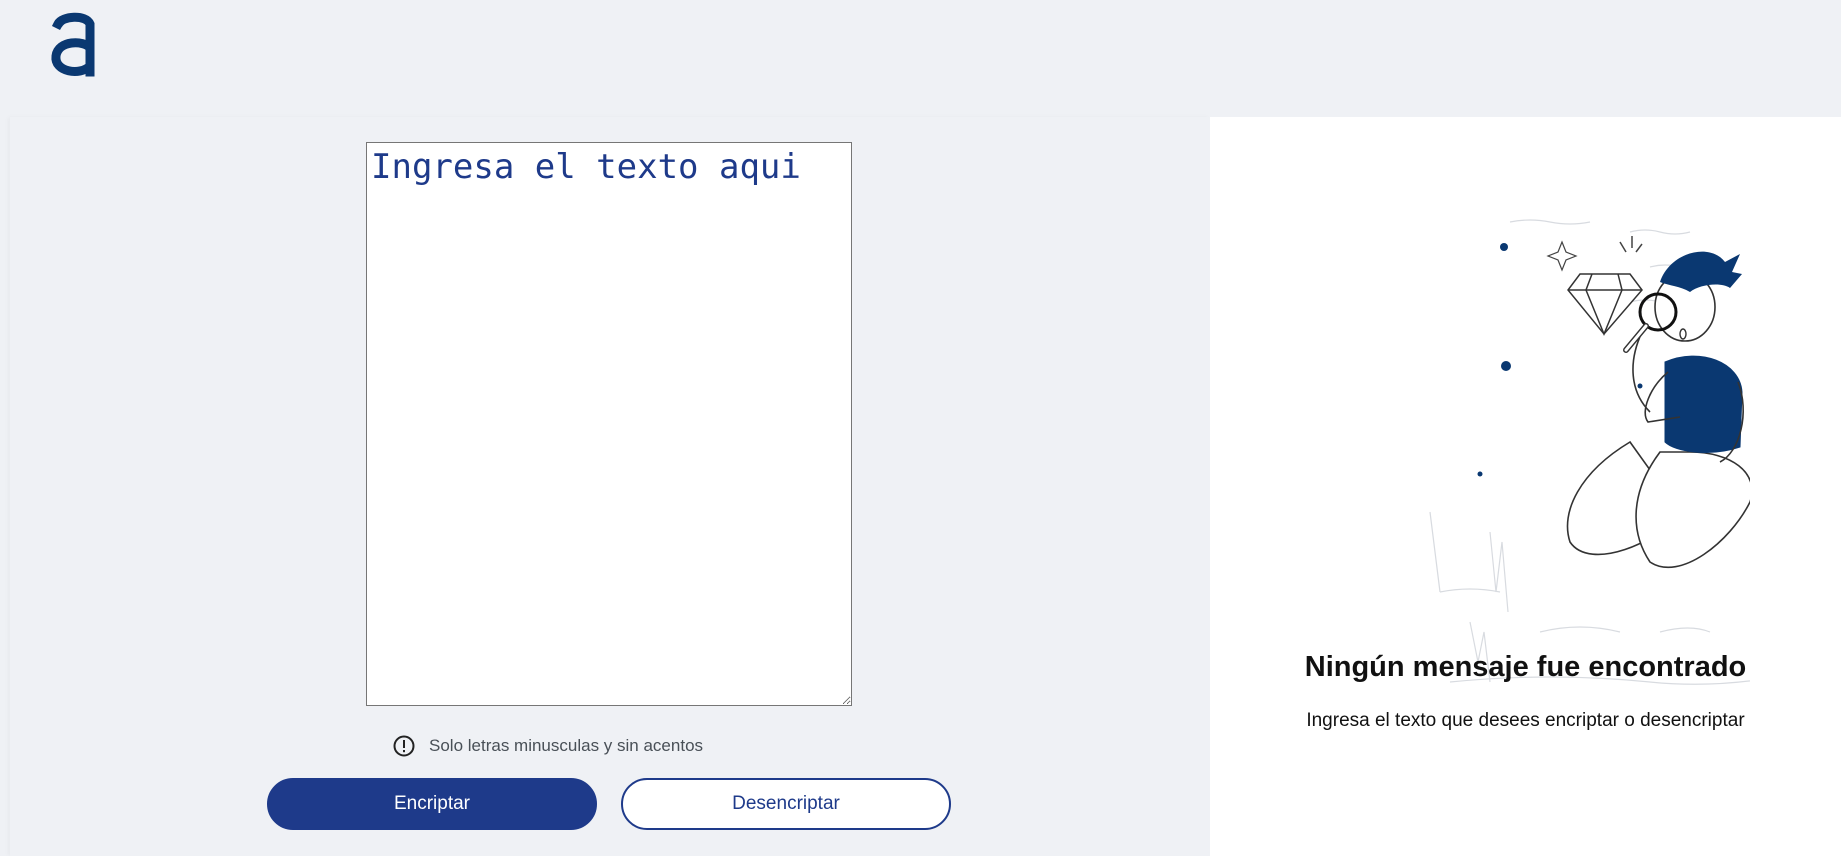 The width and height of the screenshot is (1841, 856). Describe the element at coordinates (404, 746) in the screenshot. I see `exclamation-circle-icon` at that location.